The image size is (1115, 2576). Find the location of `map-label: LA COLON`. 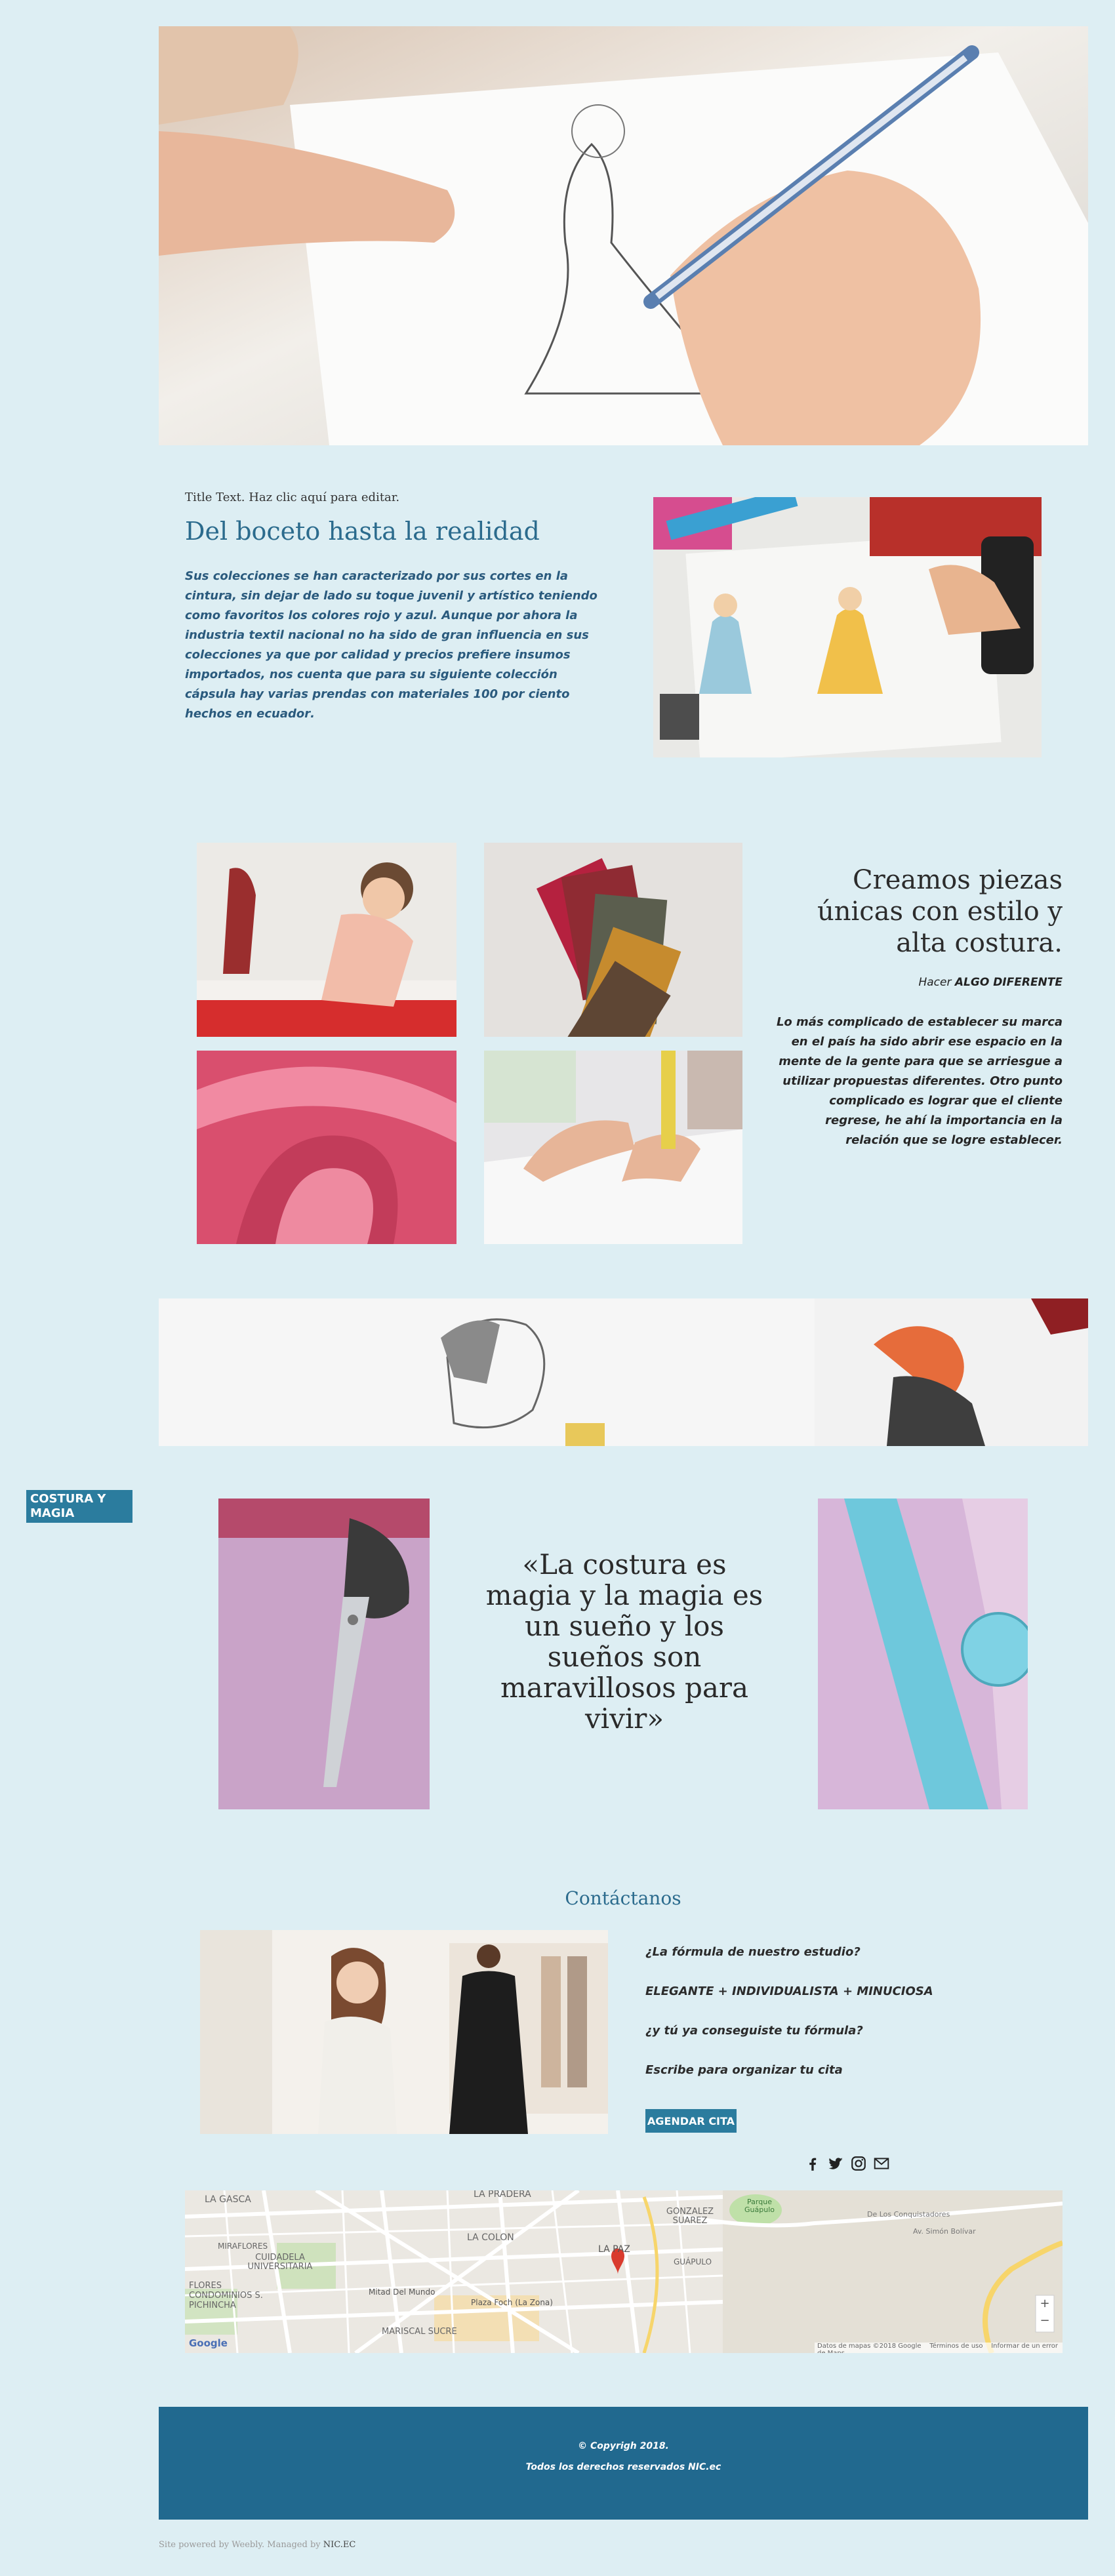

map-label: LA COLON is located at coordinates (490, 2237).